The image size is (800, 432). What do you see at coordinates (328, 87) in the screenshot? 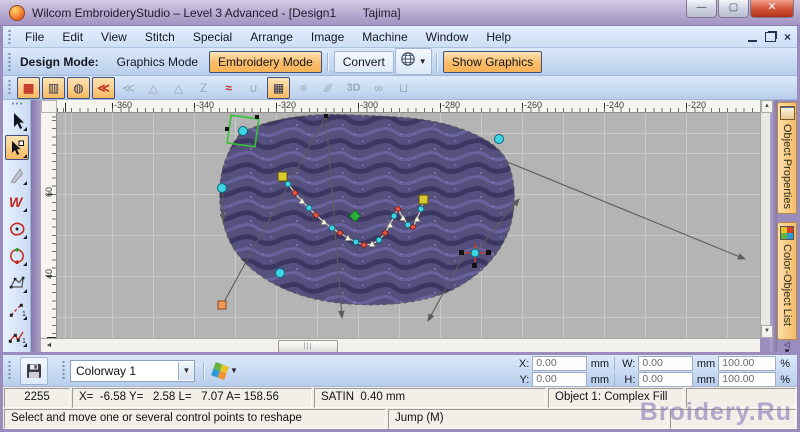
I see `hatch-icon: ∕∕∕` at bounding box center [328, 87].